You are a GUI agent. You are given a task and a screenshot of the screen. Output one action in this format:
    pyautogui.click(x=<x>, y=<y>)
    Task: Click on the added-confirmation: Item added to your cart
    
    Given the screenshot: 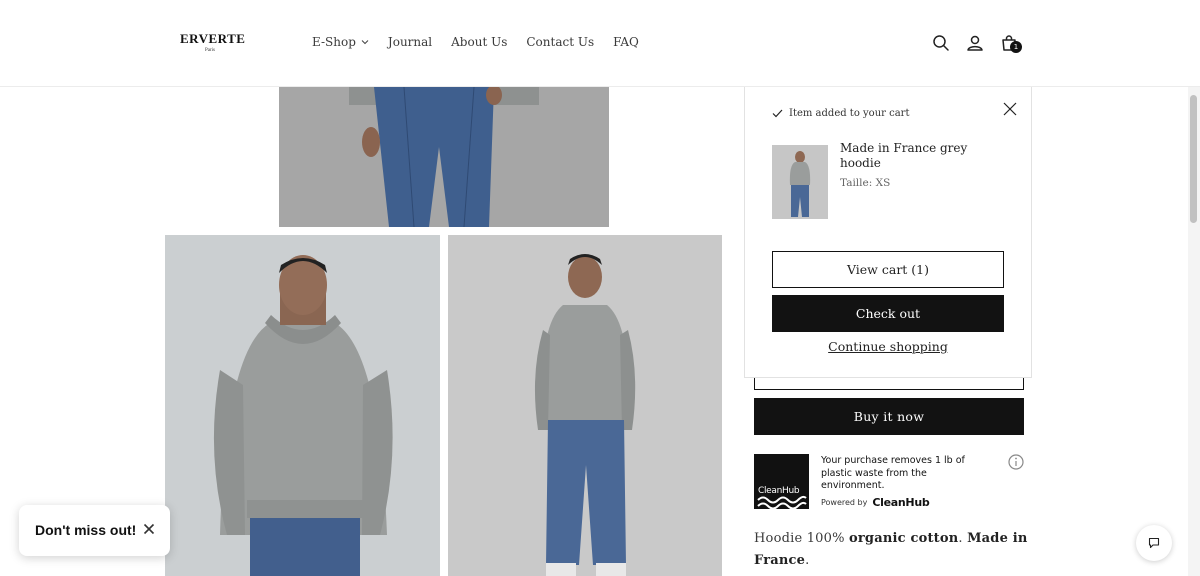 What is the action you would take?
    pyautogui.click(x=840, y=113)
    